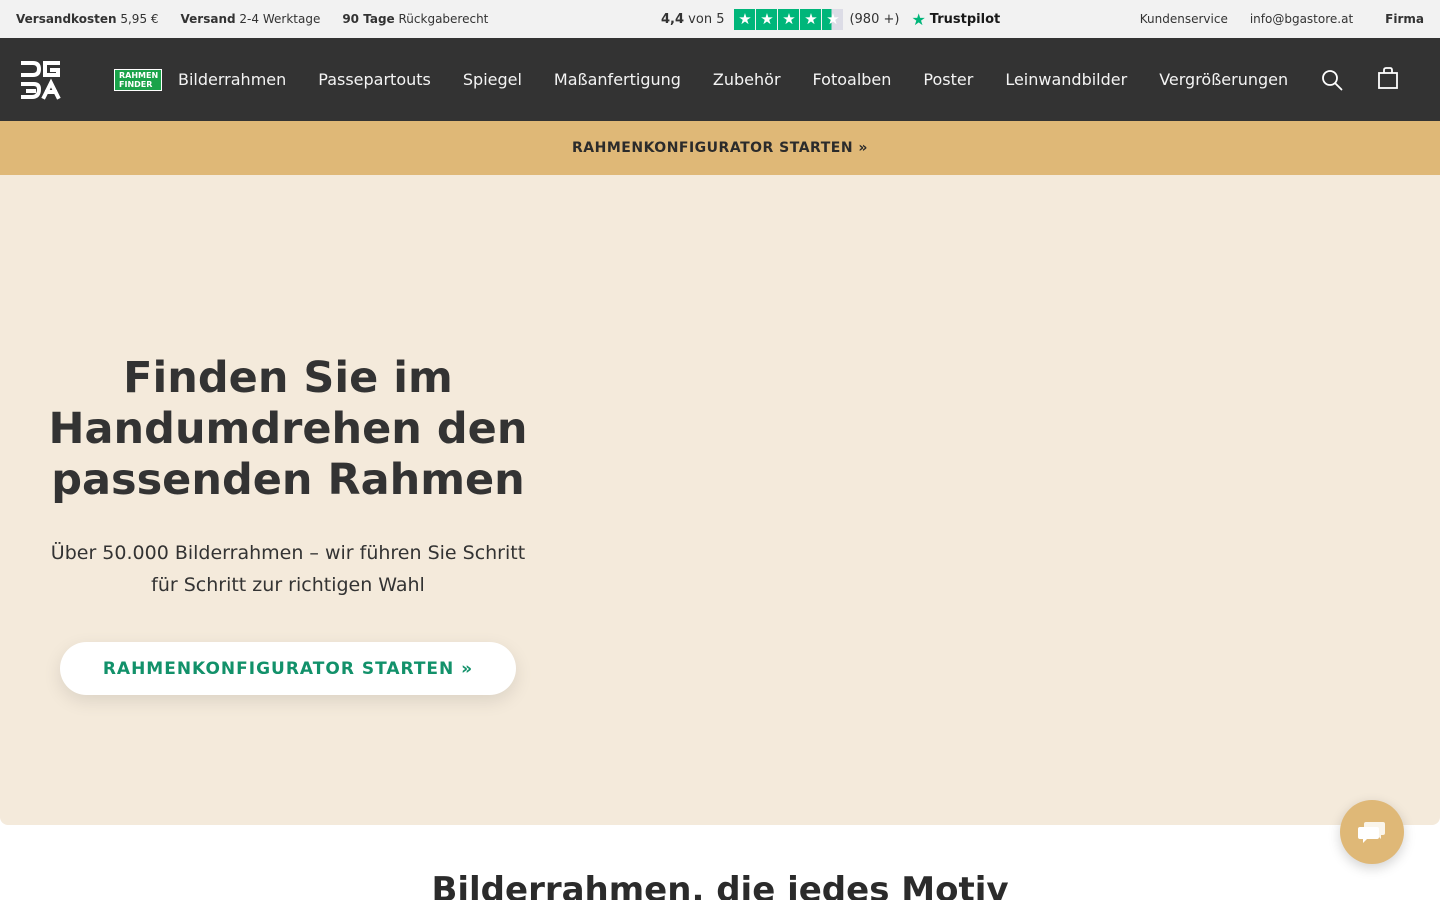  What do you see at coordinates (706, 19) in the screenshot?
I see `rating-suffix: von 5` at bounding box center [706, 19].